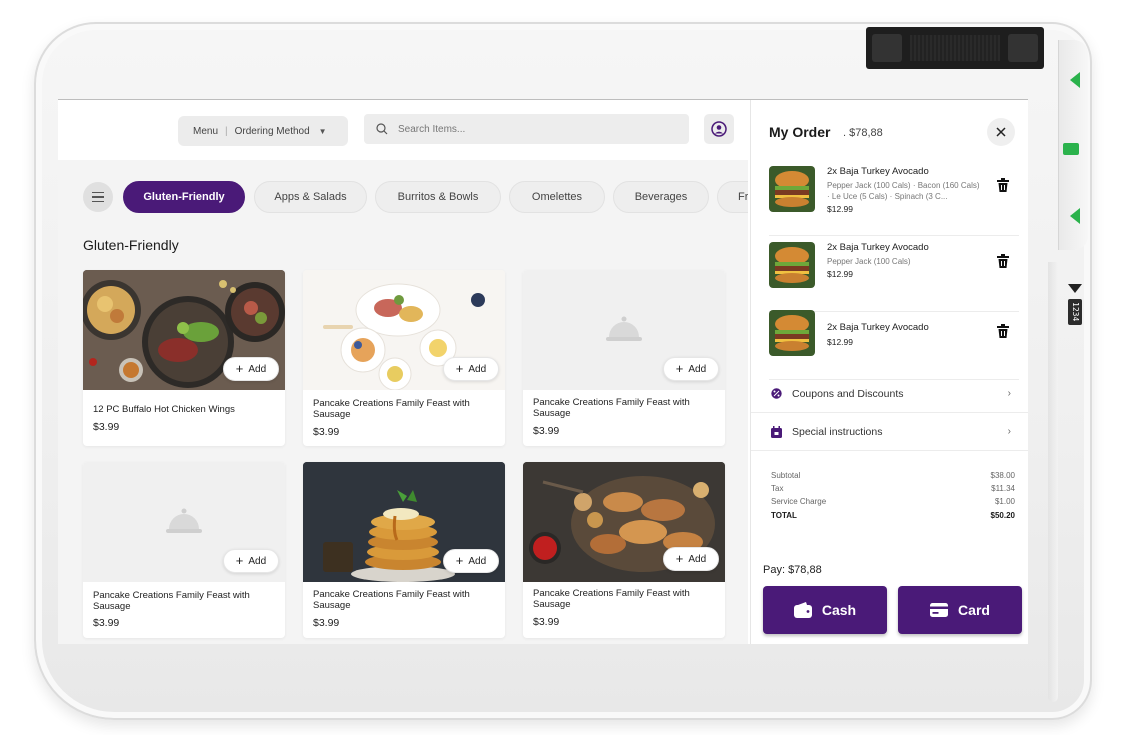 This screenshot has height=735, width=1124. Describe the element at coordinates (792, 570) in the screenshot. I see `pay-amount-label: Pay: $78,88` at that location.